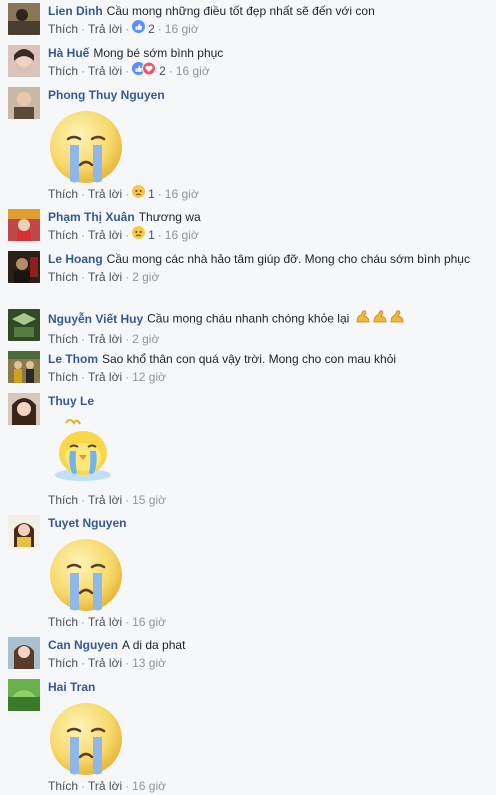  Describe the element at coordinates (75, 11) in the screenshot. I see `comment-author: Lien Dinh` at that location.